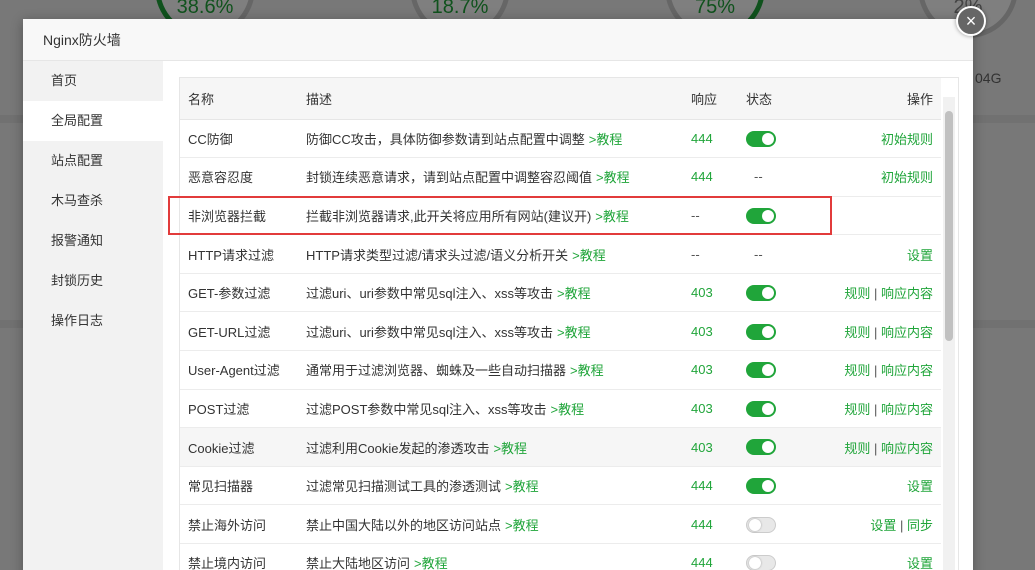 This screenshot has width=1035, height=570. I want to click on table-header: 名称 描述 响应 状态 操作, so click(560, 99).